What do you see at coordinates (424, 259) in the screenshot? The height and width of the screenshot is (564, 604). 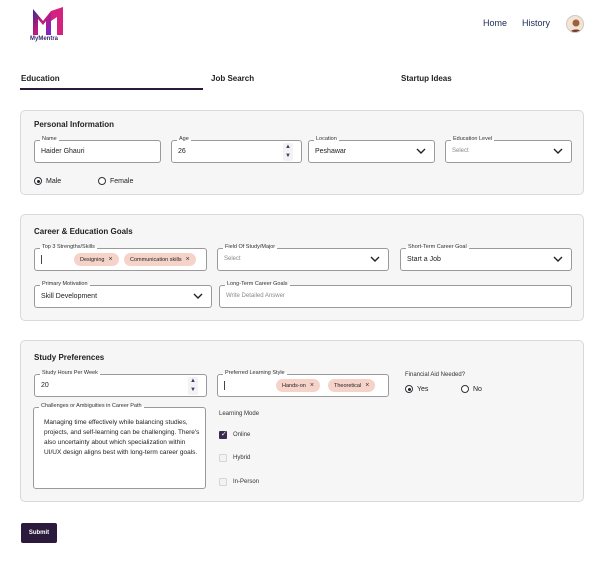 I see `short-term-goal-value: Start a Job` at bounding box center [424, 259].